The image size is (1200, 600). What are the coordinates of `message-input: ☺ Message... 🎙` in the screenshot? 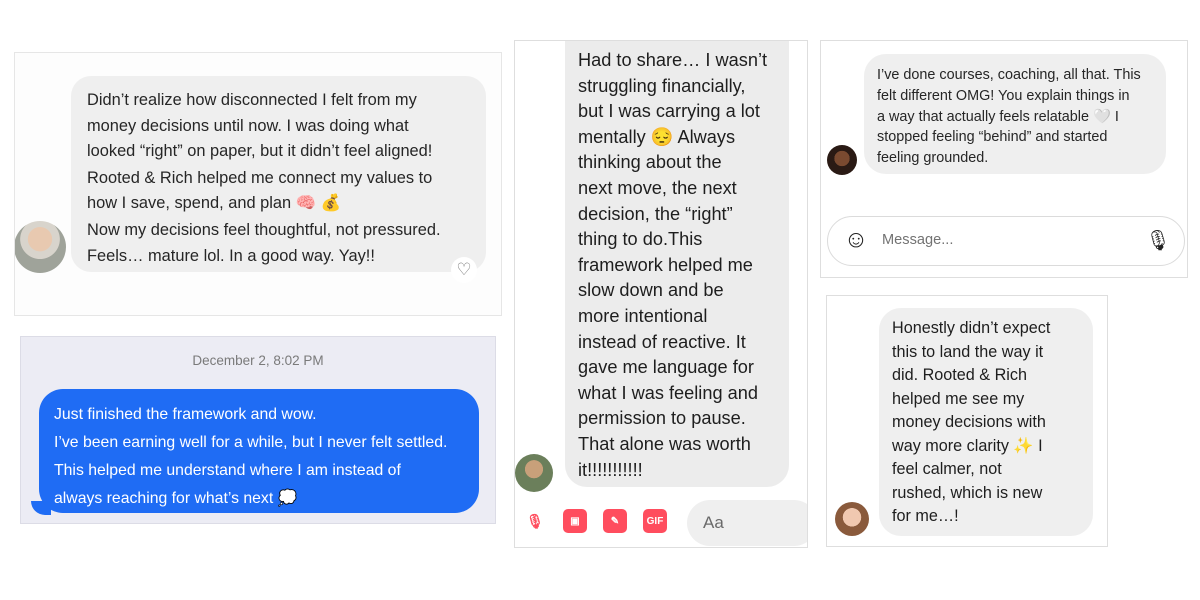 It's located at (1006, 241).